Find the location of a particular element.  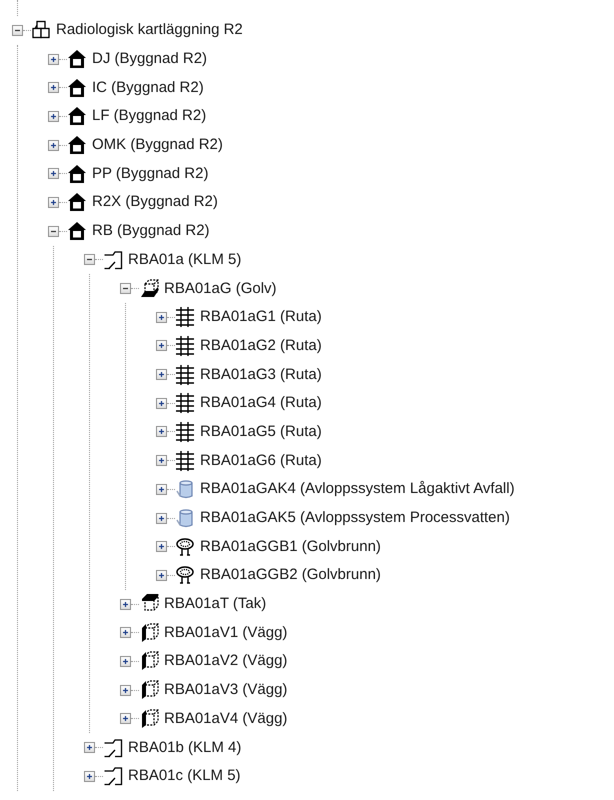

tree-node-label: OMK (Byggnad R2) is located at coordinates (157, 145).